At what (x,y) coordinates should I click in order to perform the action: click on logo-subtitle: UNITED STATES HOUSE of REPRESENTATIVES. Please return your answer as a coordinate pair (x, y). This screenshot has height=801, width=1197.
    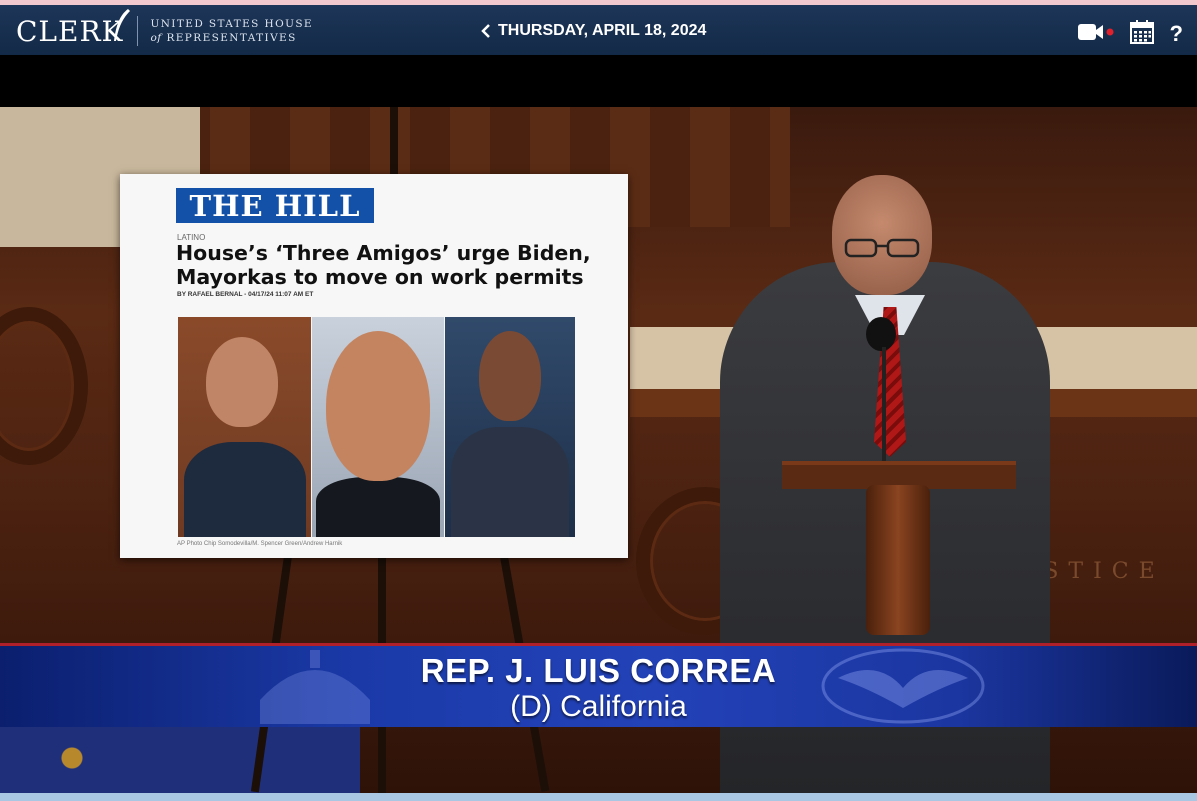
    Looking at the image, I should click on (231, 31).